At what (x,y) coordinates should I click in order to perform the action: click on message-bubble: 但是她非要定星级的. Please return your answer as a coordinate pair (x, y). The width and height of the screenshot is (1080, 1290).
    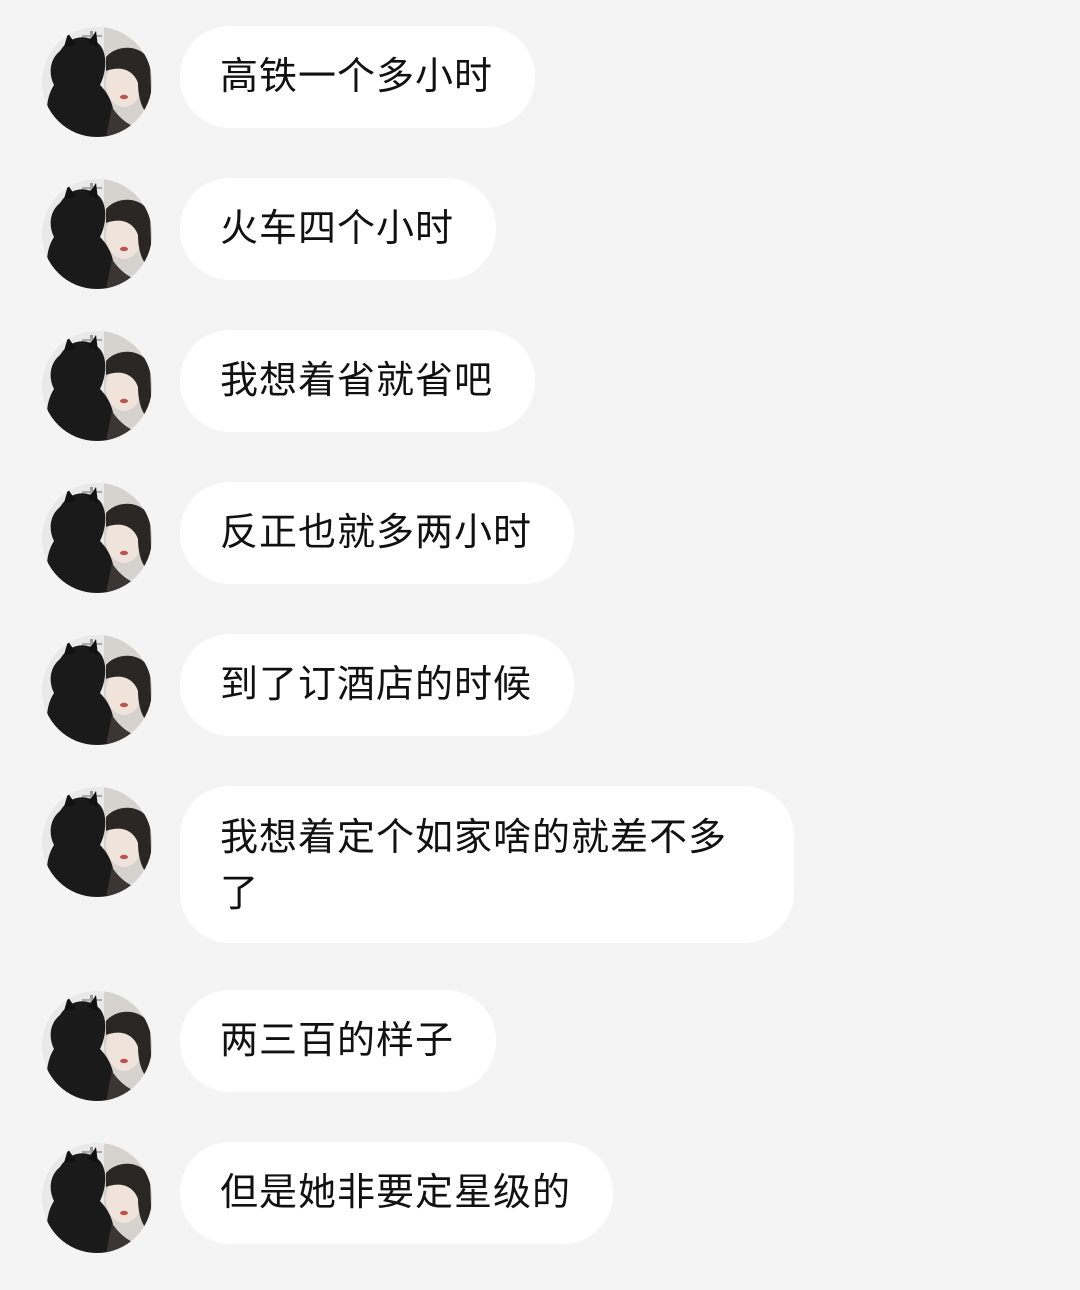
    Looking at the image, I should click on (397, 1193).